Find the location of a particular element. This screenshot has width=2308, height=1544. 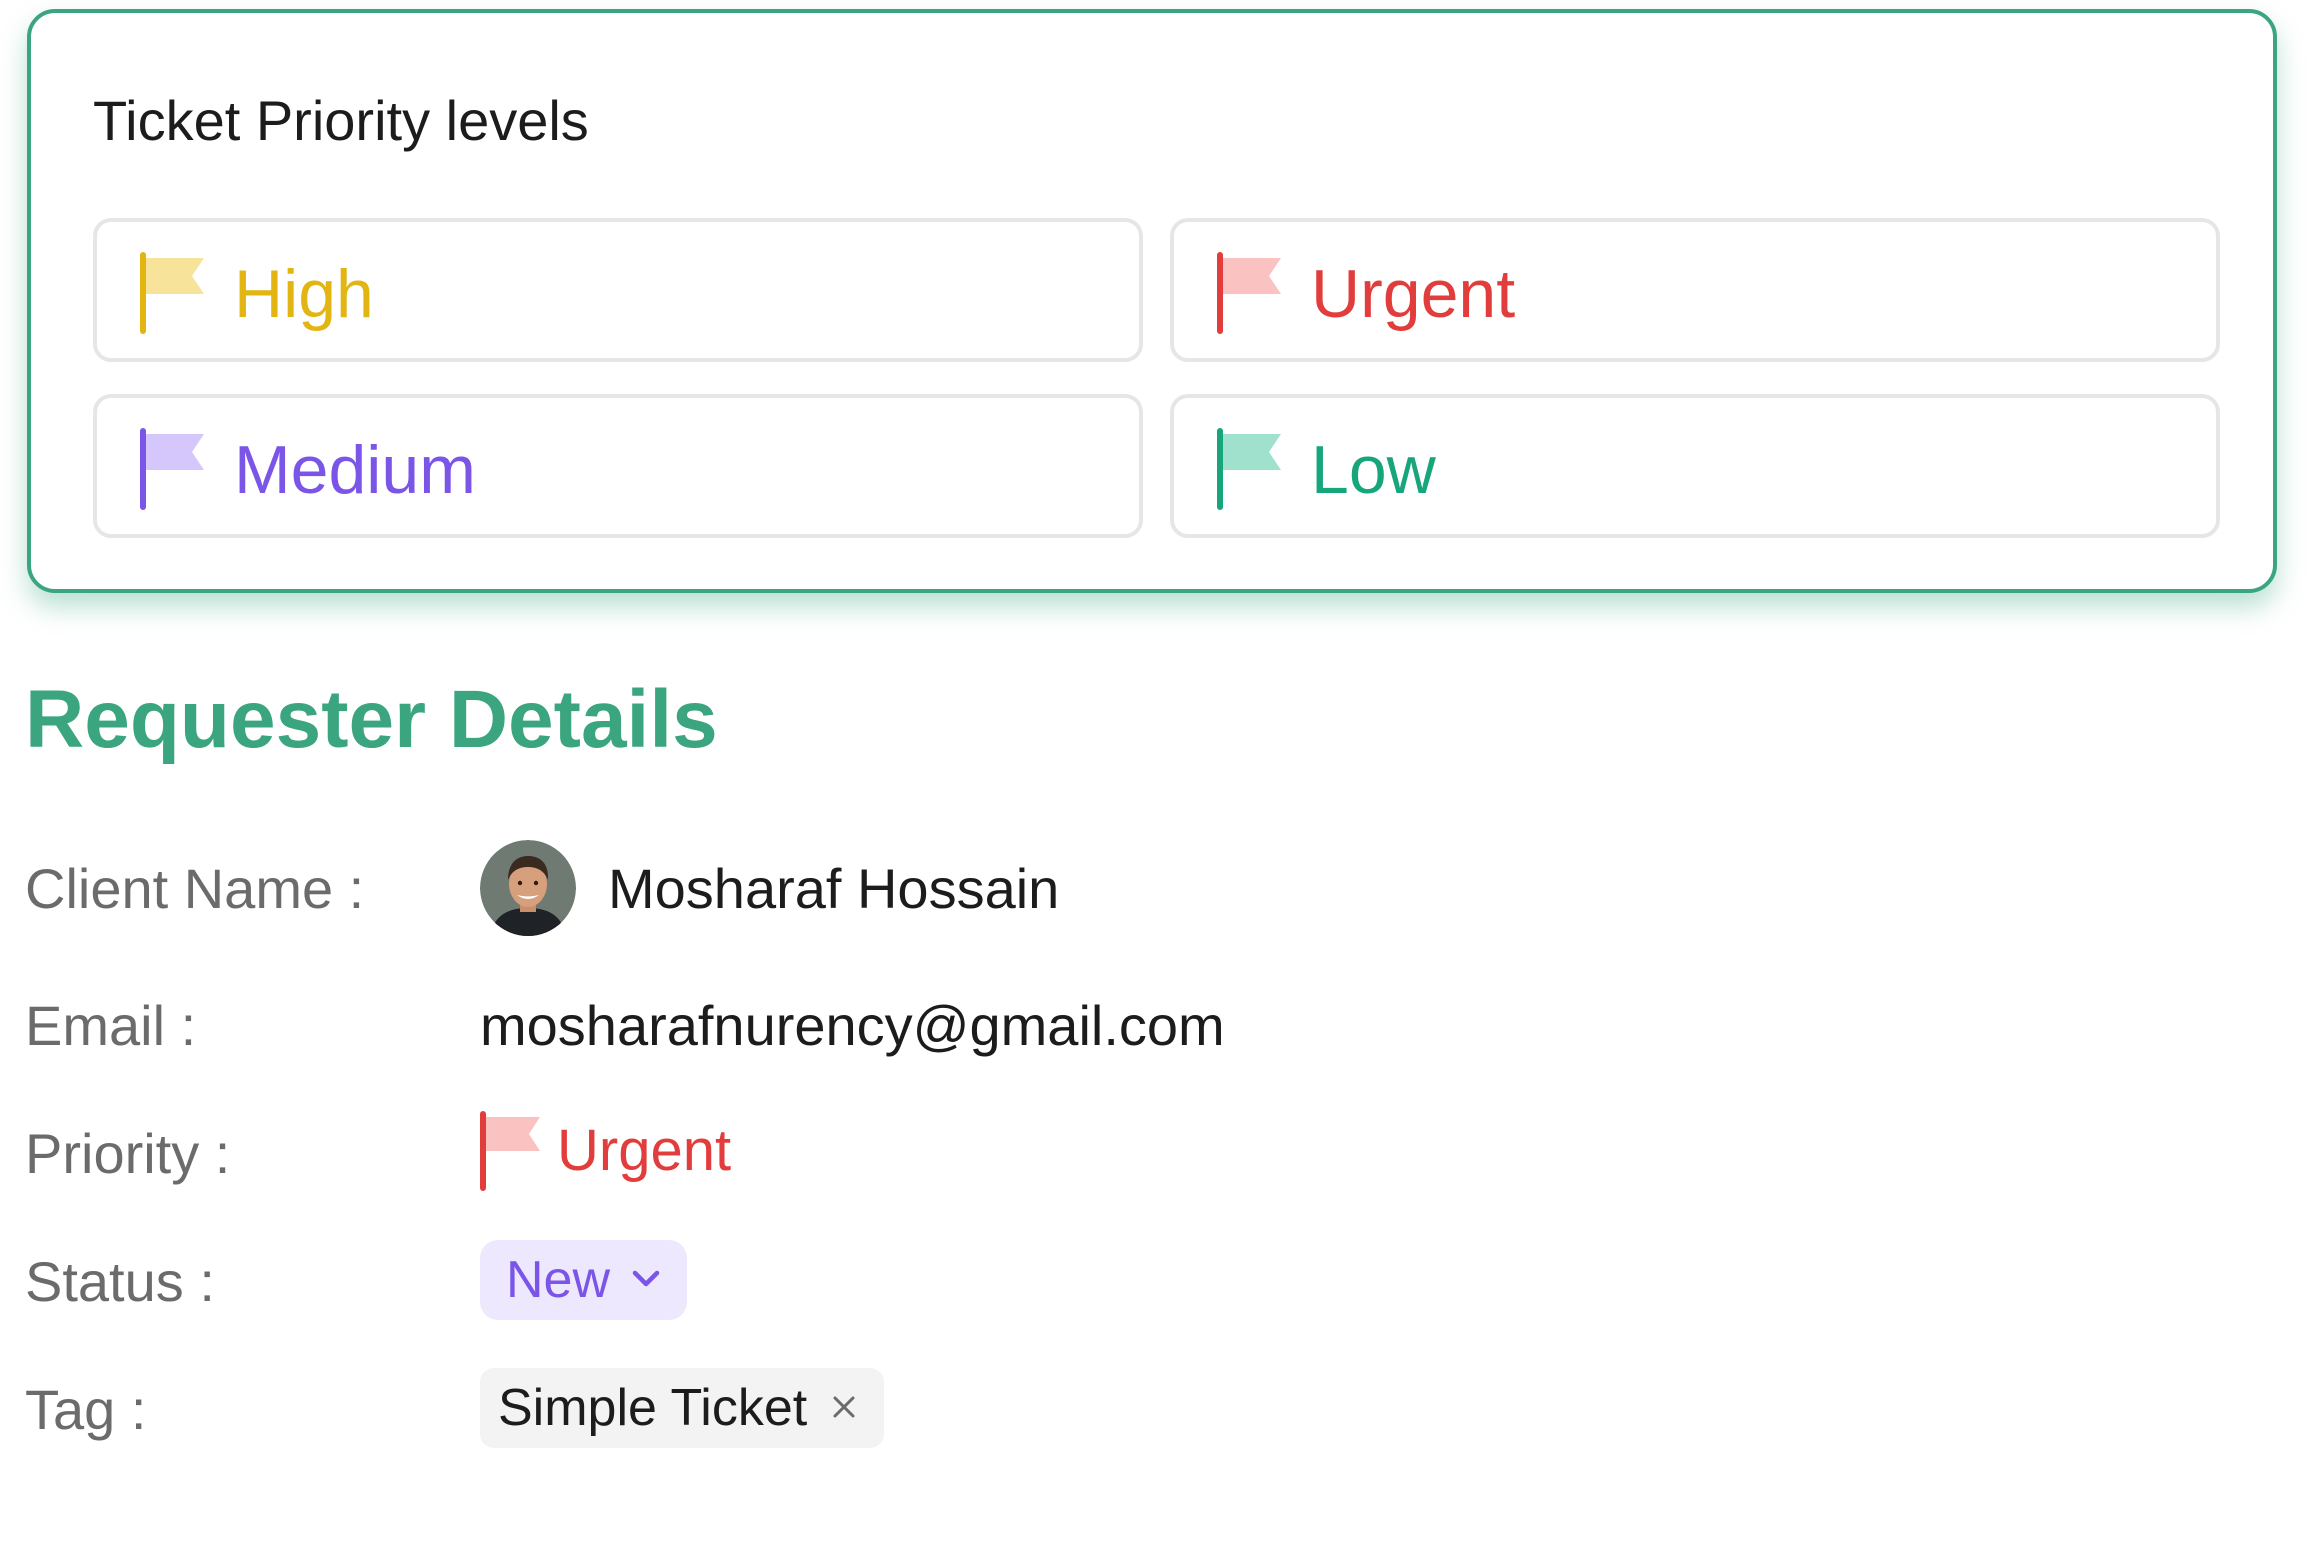

priority-option-label: High is located at coordinates (304, 294).